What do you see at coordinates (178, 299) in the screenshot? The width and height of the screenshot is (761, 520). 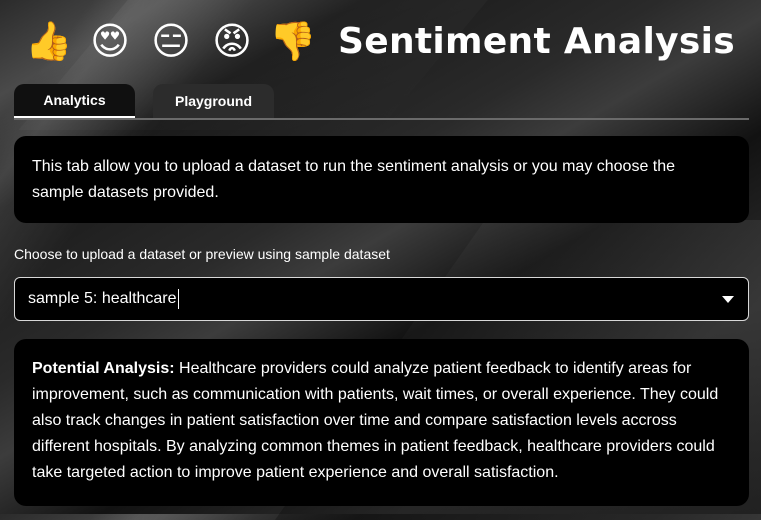 I see `text-cursor` at bounding box center [178, 299].